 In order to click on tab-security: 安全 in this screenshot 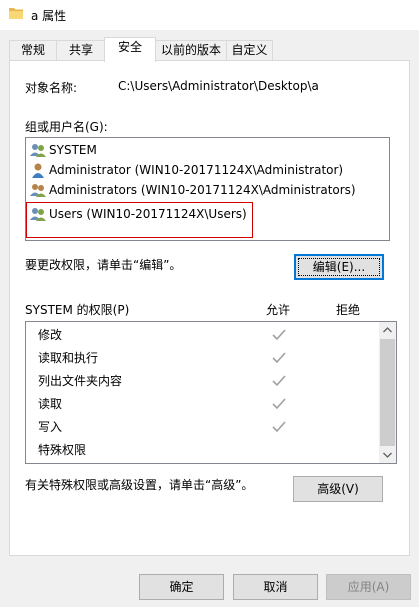, I will do `click(130, 49)`.